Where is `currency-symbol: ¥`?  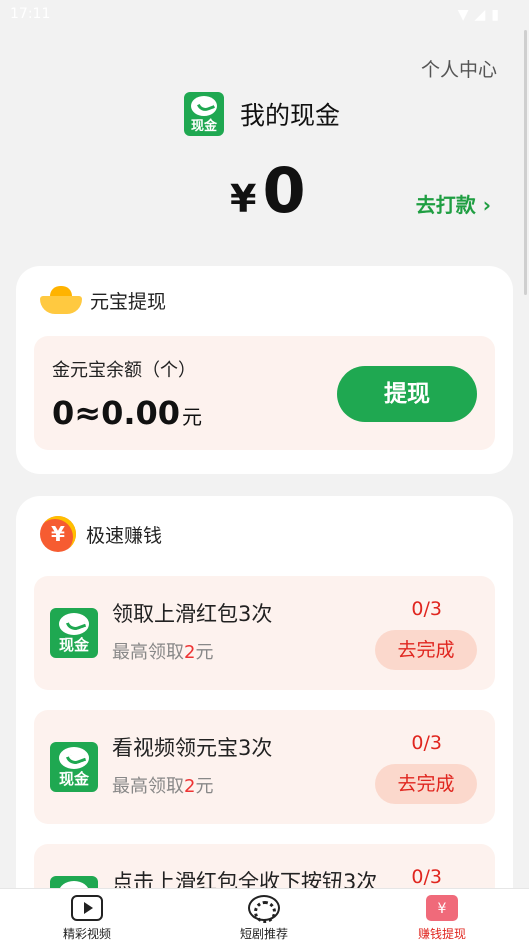
currency-symbol: ¥ is located at coordinates (243, 199).